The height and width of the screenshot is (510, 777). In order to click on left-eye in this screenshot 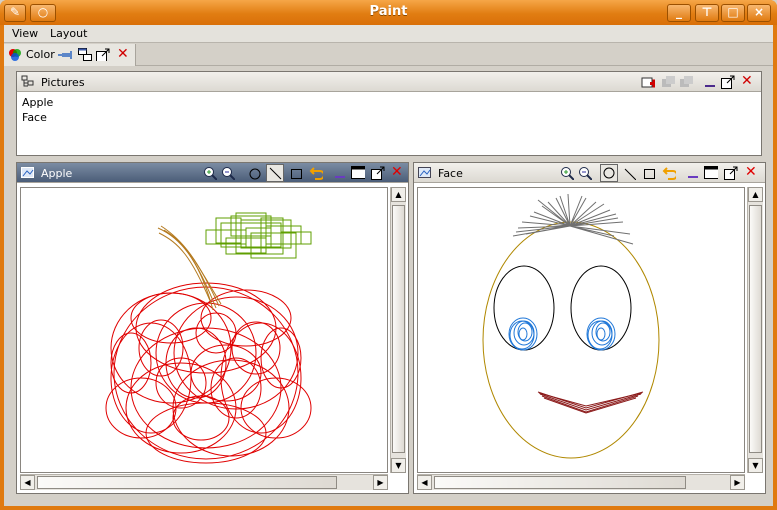, I will do `click(524, 308)`.